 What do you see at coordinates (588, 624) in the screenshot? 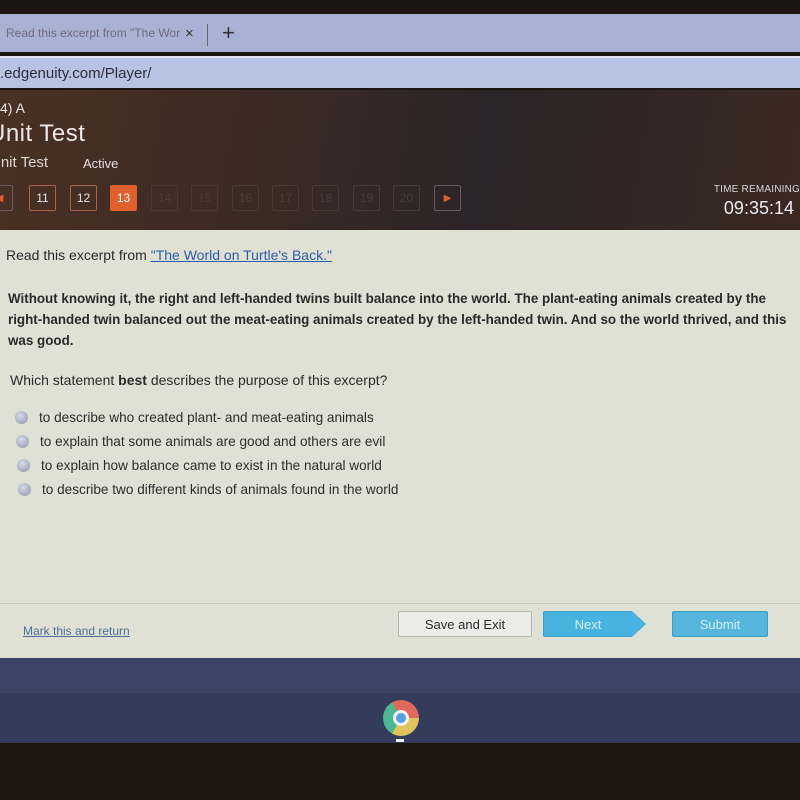
I see `next-button: Next` at bounding box center [588, 624].